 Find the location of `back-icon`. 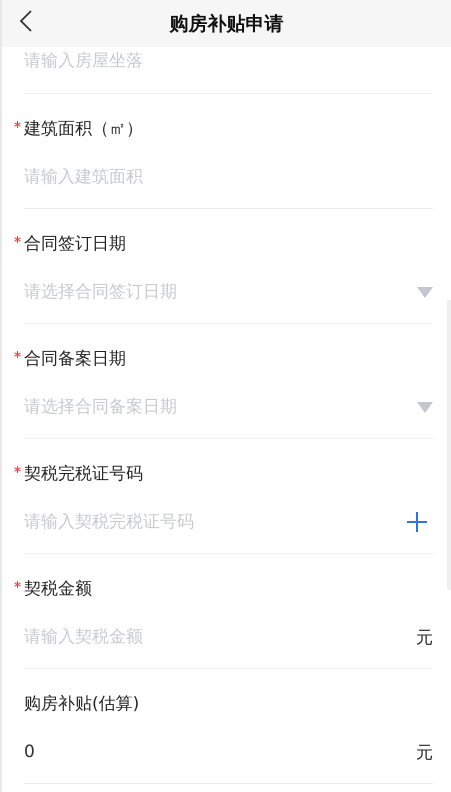

back-icon is located at coordinates (26, 21).